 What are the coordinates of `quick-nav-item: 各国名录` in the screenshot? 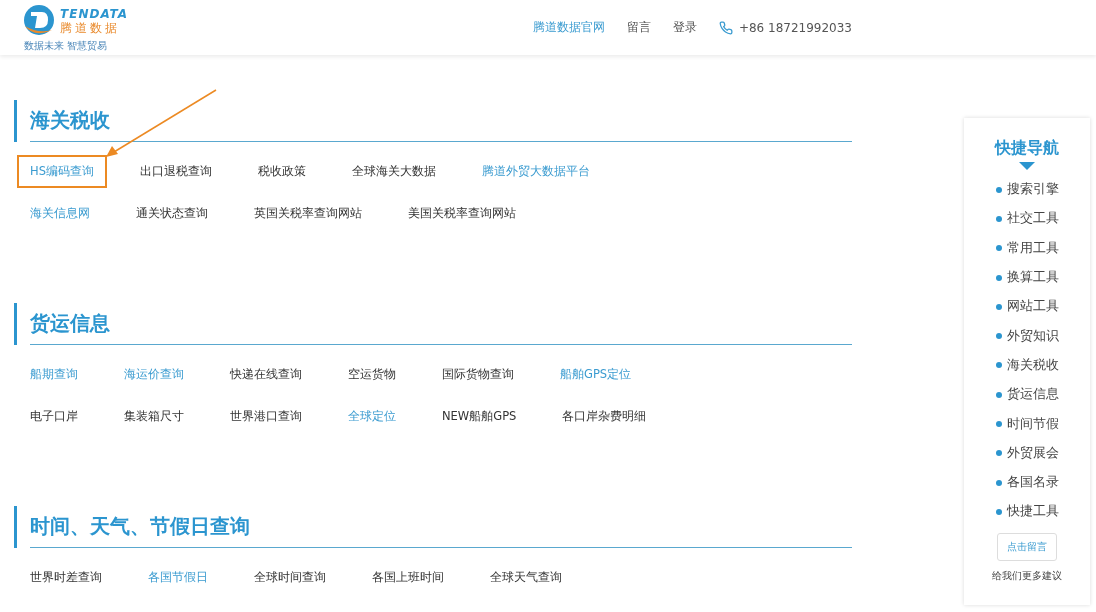 It's located at (1027, 482).